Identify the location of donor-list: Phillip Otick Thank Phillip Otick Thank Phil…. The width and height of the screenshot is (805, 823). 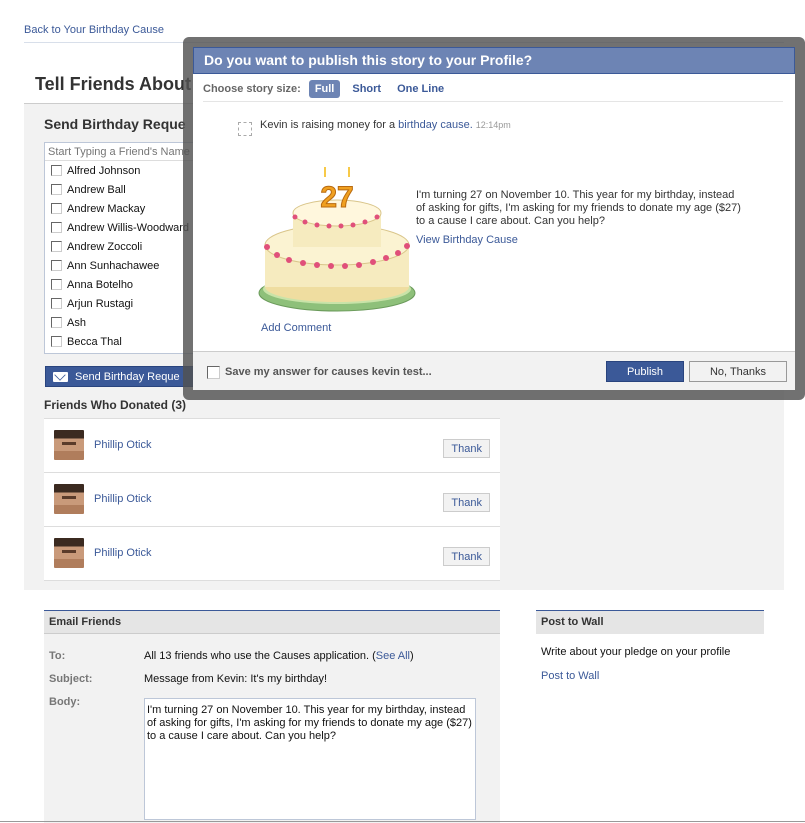
(272, 499).